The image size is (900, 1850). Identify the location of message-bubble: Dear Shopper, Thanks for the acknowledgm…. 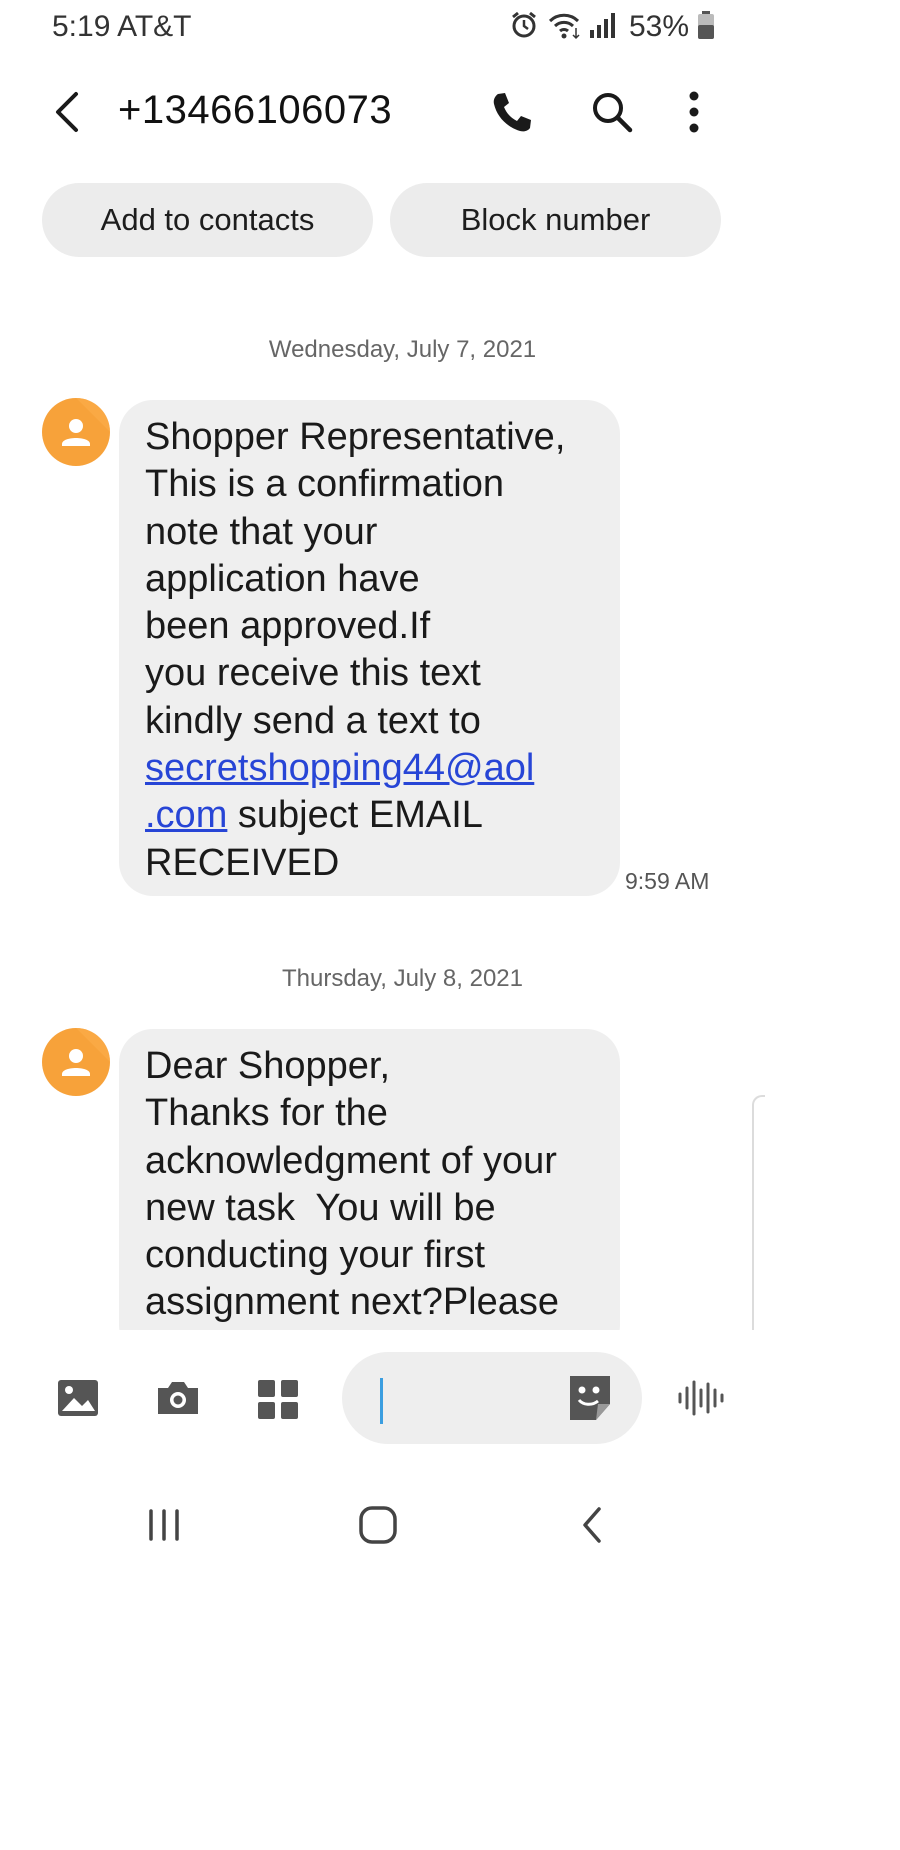
(369, 1194).